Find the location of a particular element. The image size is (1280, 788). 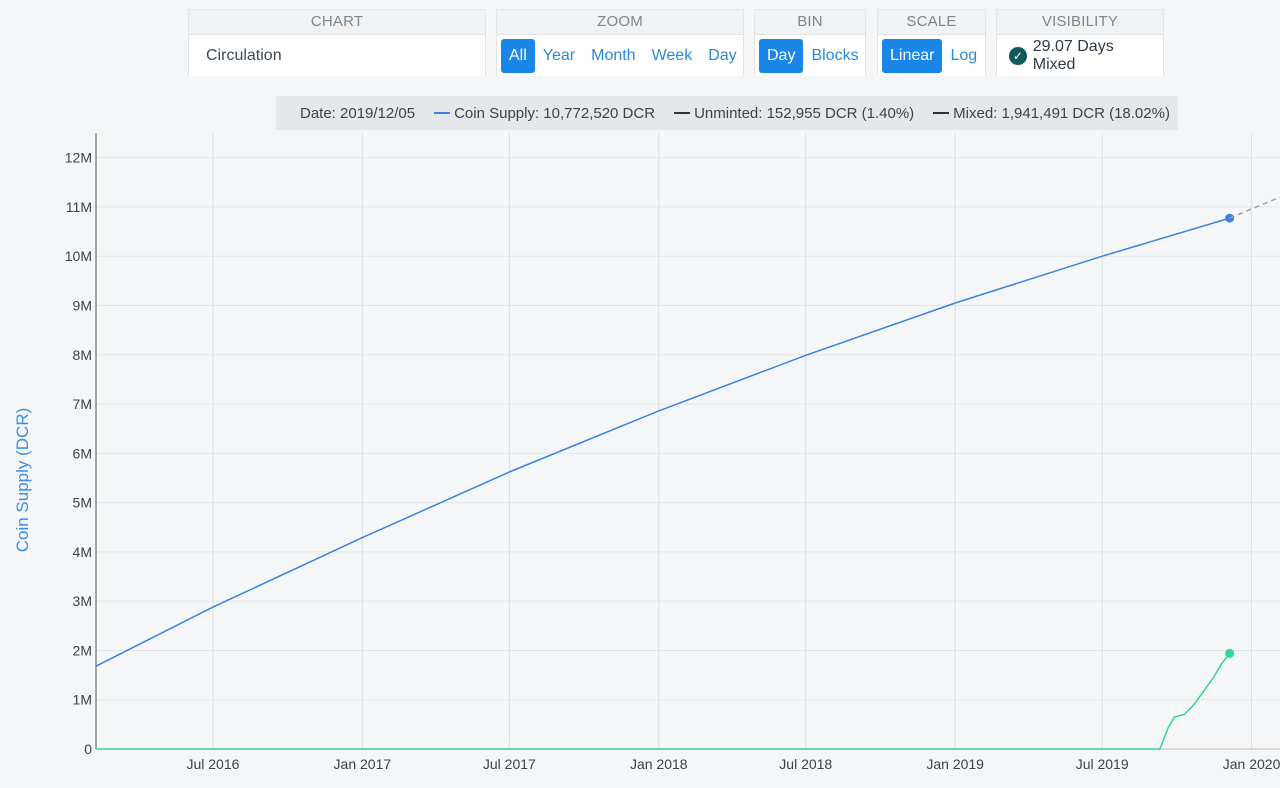

series-marker-coin-supply is located at coordinates (1230, 218).